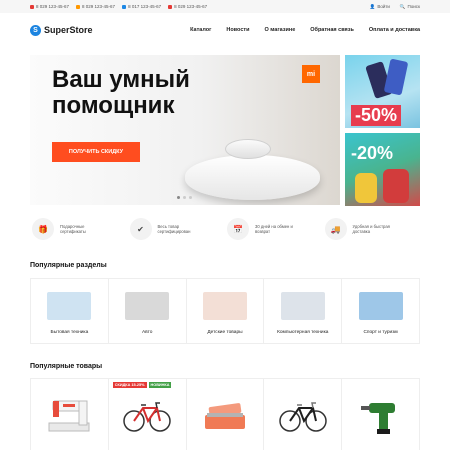 This screenshot has height=450, width=450. What do you see at coordinates (311, 74) in the screenshot?
I see `mi-logo-icon: mi` at bounding box center [311, 74].